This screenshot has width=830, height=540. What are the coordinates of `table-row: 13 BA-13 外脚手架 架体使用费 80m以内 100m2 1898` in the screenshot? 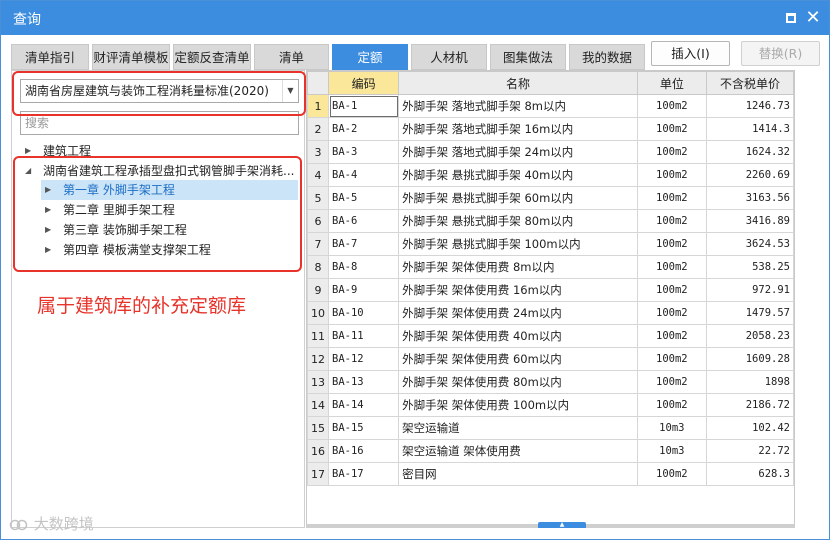 It's located at (550, 382).